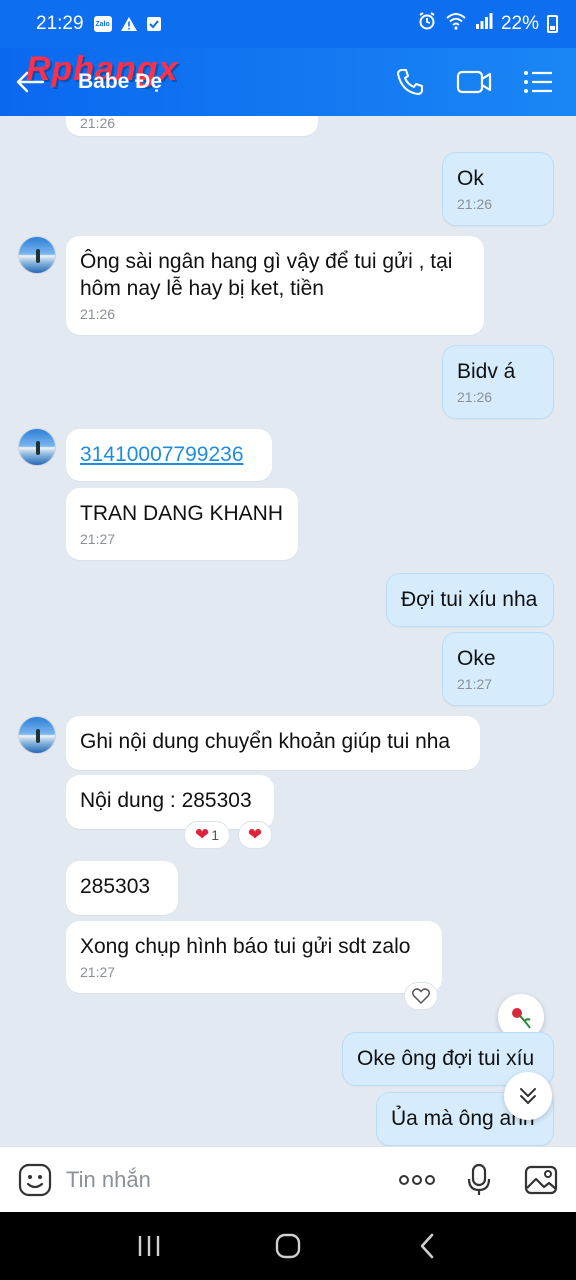 The height and width of the screenshot is (1280, 576). What do you see at coordinates (484, 24) in the screenshot?
I see `signal-icon` at bounding box center [484, 24].